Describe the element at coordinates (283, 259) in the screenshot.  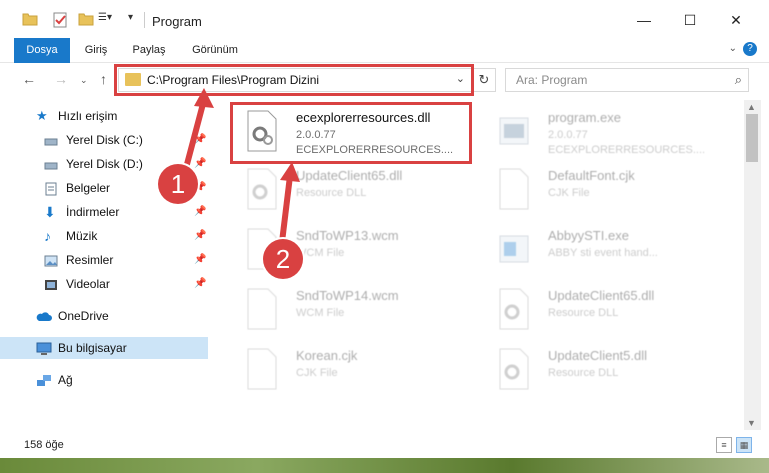
I see `step-2-badge: 2` at that location.